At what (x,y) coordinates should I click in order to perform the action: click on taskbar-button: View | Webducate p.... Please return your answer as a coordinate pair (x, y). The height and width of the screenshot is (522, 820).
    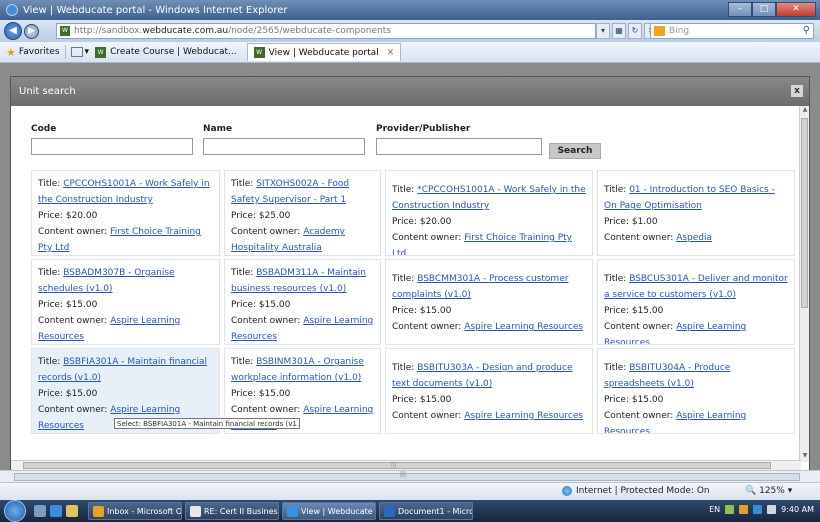
    Looking at the image, I should click on (329, 511).